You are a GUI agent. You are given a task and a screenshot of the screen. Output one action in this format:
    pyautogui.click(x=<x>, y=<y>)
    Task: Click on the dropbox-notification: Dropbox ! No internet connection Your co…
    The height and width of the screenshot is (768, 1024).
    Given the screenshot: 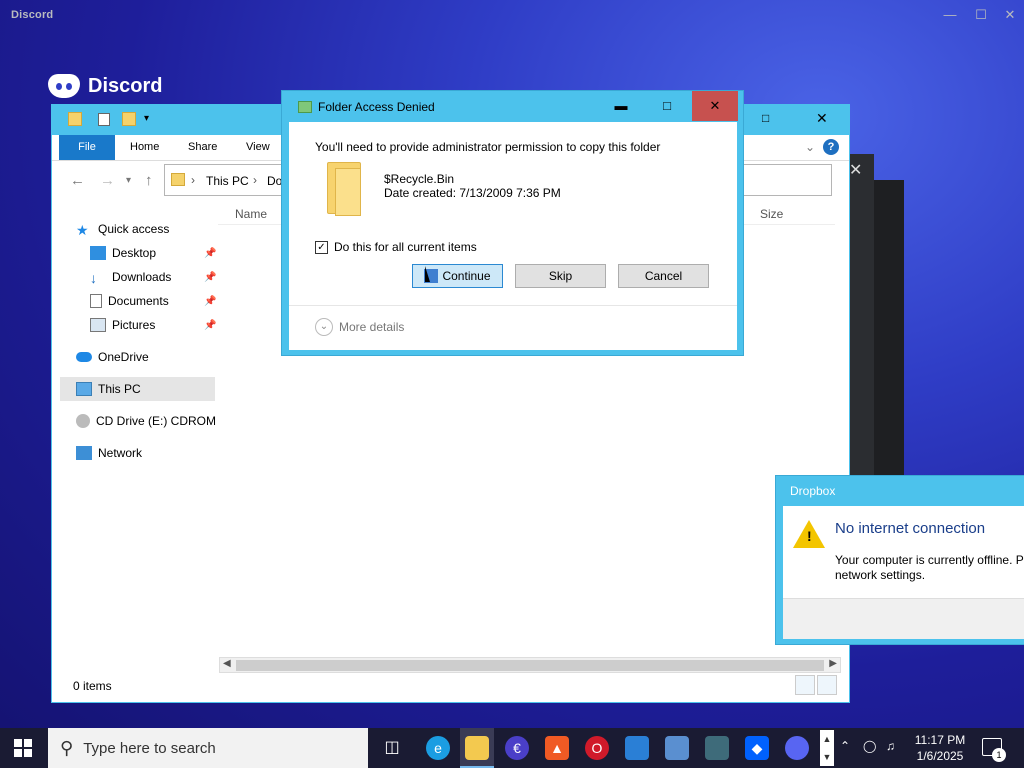 What is the action you would take?
    pyautogui.click(x=899, y=560)
    